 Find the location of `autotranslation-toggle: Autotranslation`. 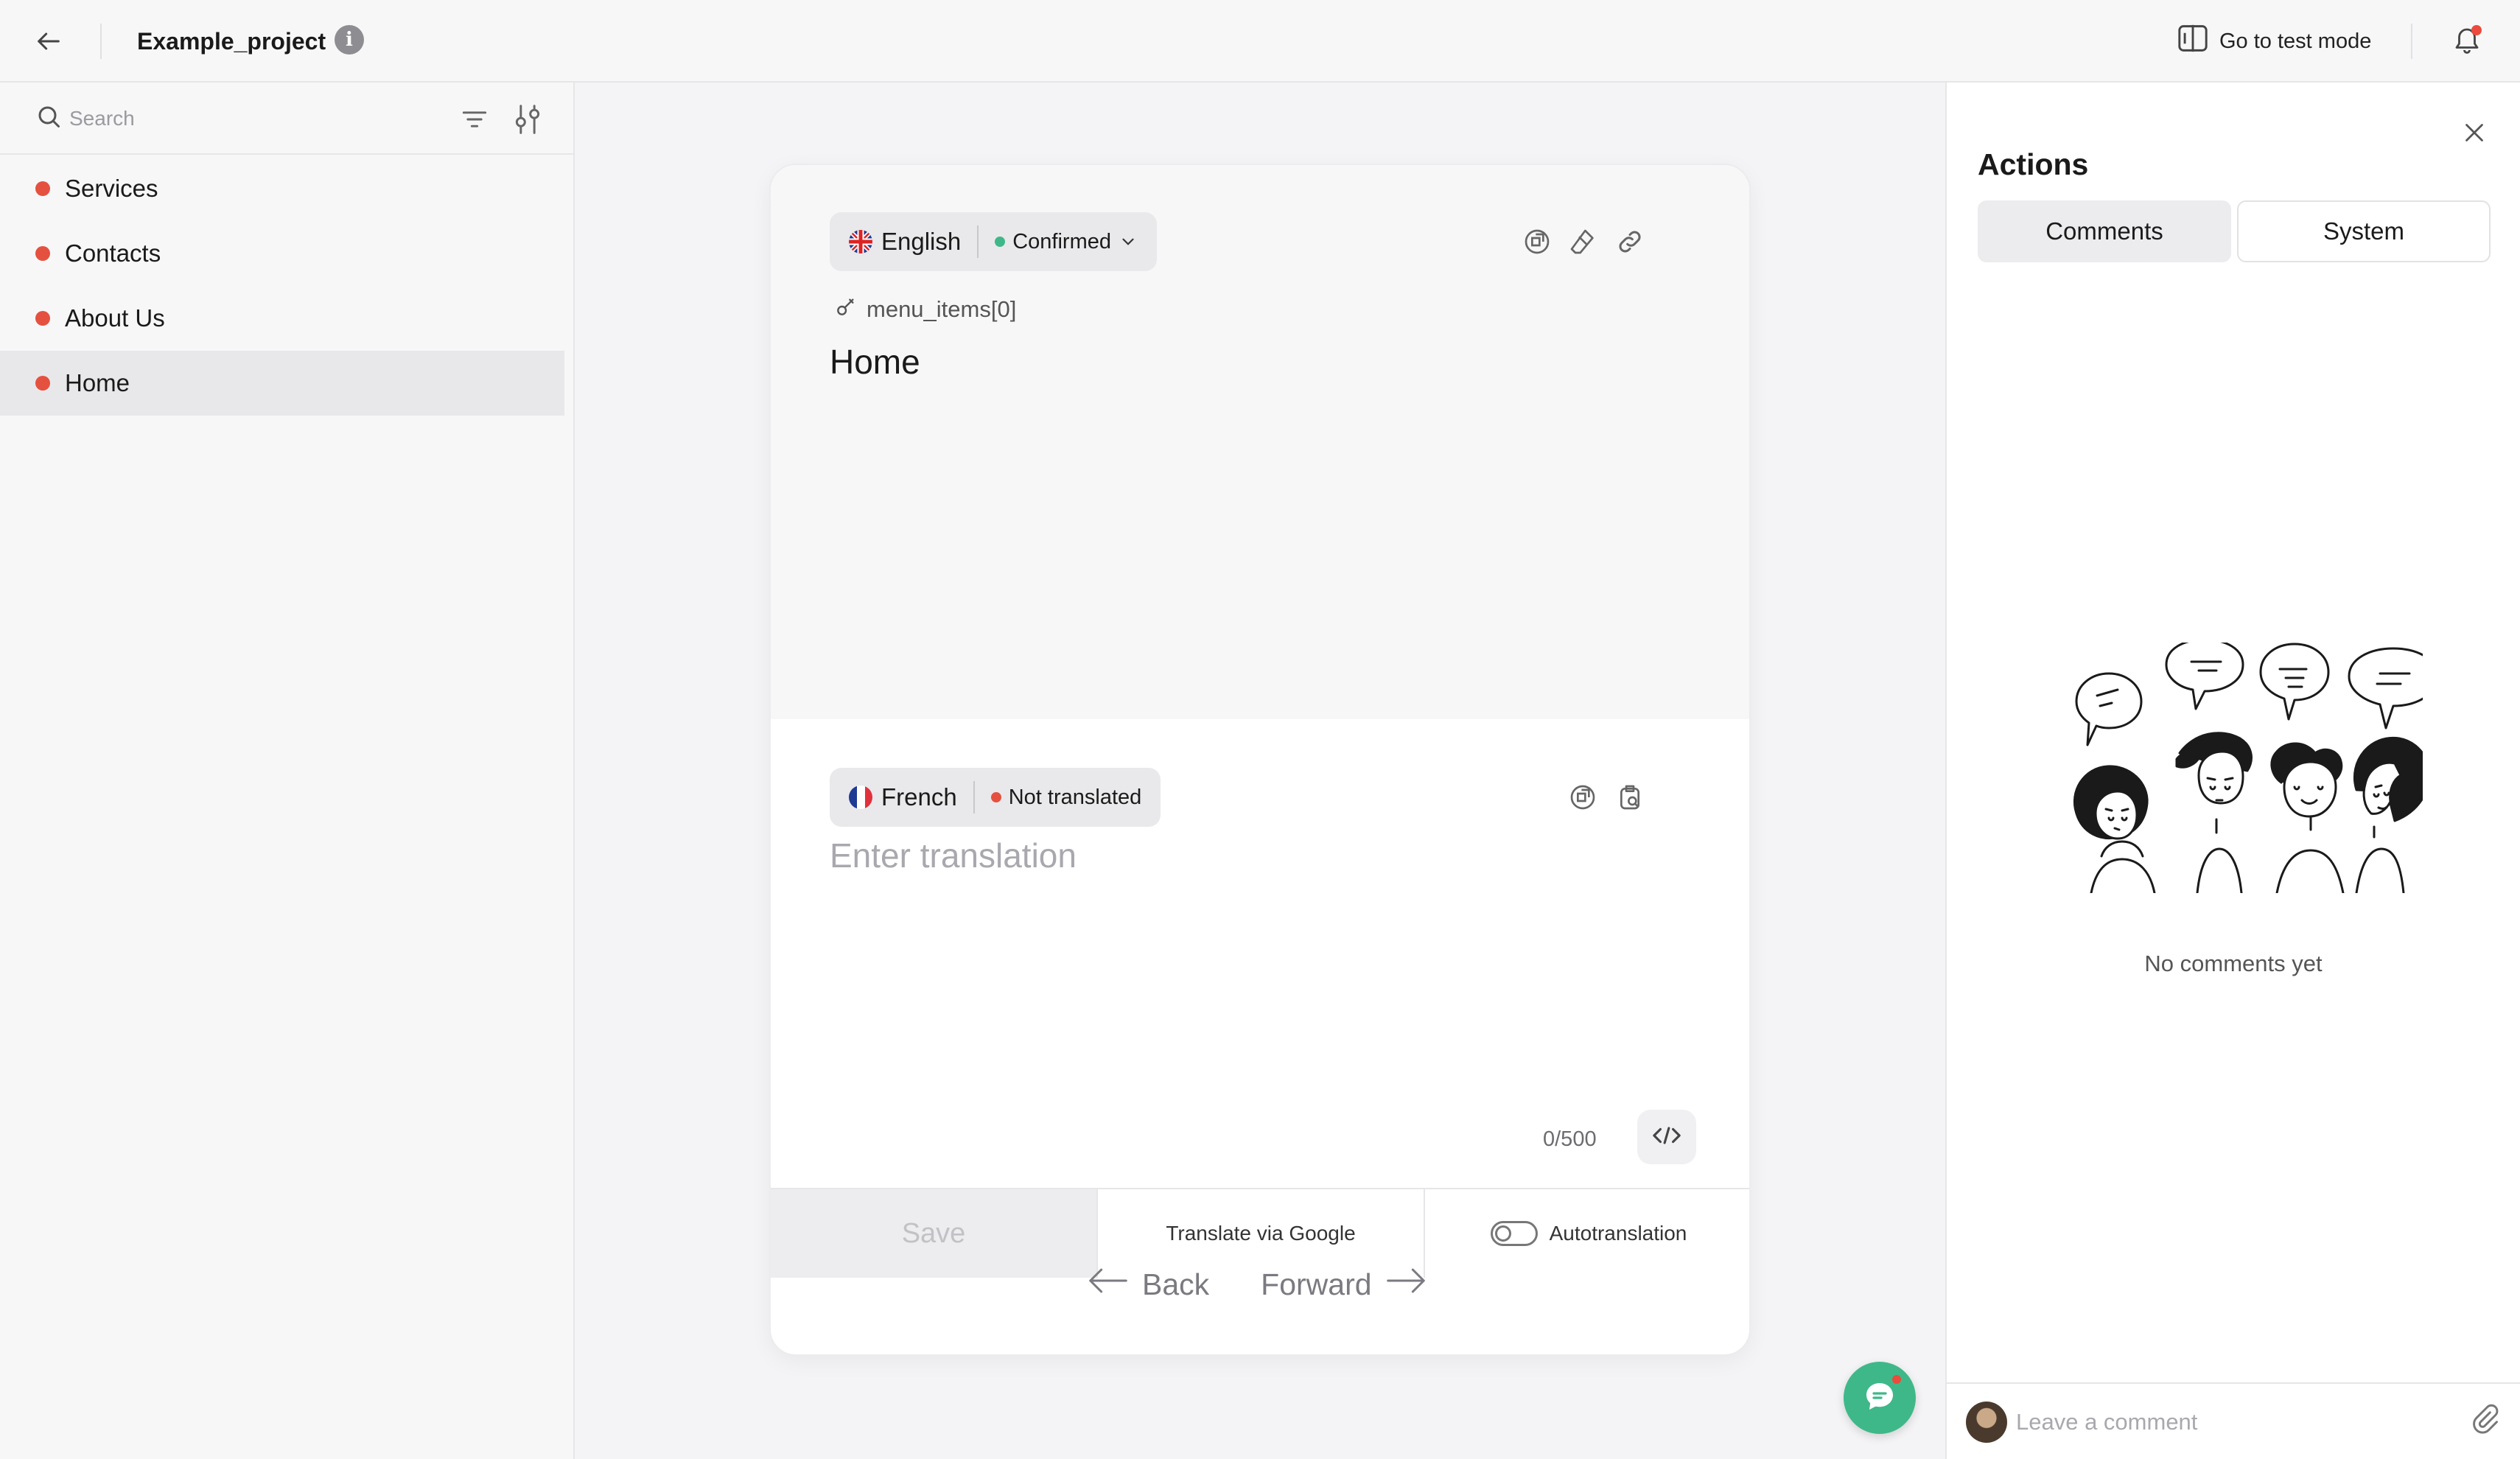

autotranslation-toggle: Autotranslation is located at coordinates (1587, 1233).